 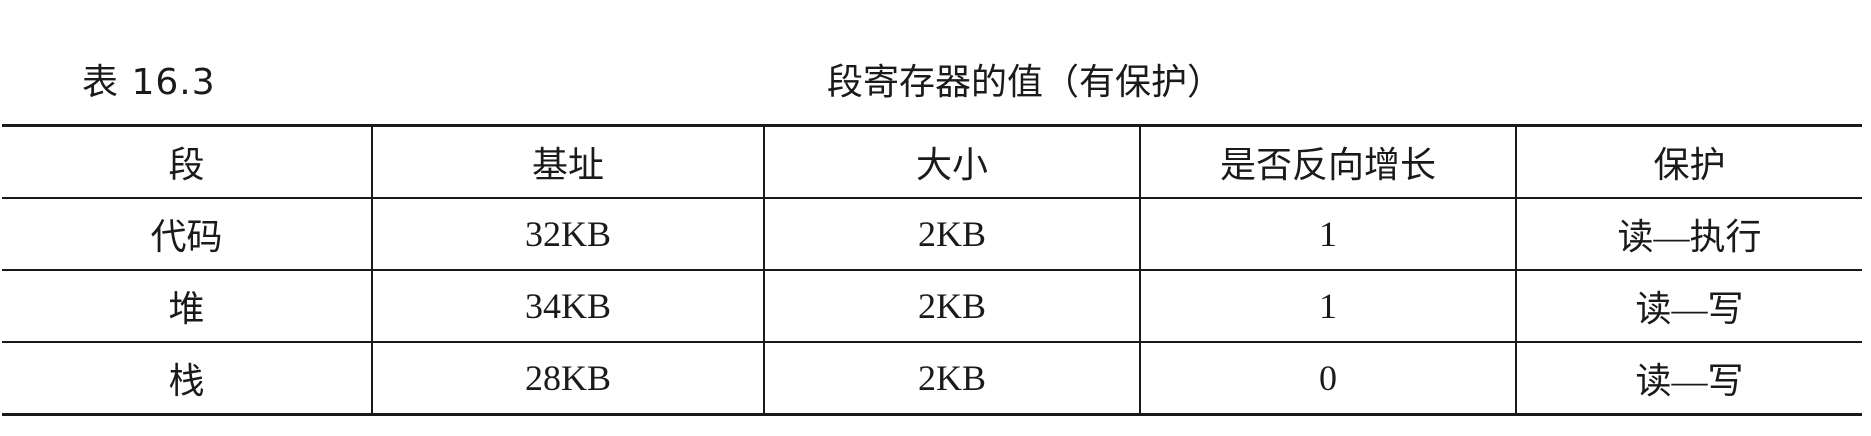 What do you see at coordinates (1328, 378) in the screenshot?
I see `cell-grows-negative: 0` at bounding box center [1328, 378].